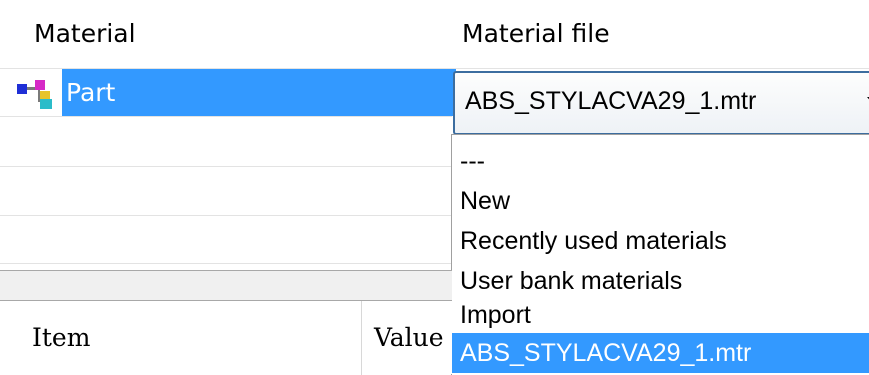 This screenshot has height=375, width=869. I want to click on dropdown-option-recently-used: Recently used materials, so click(660, 241).